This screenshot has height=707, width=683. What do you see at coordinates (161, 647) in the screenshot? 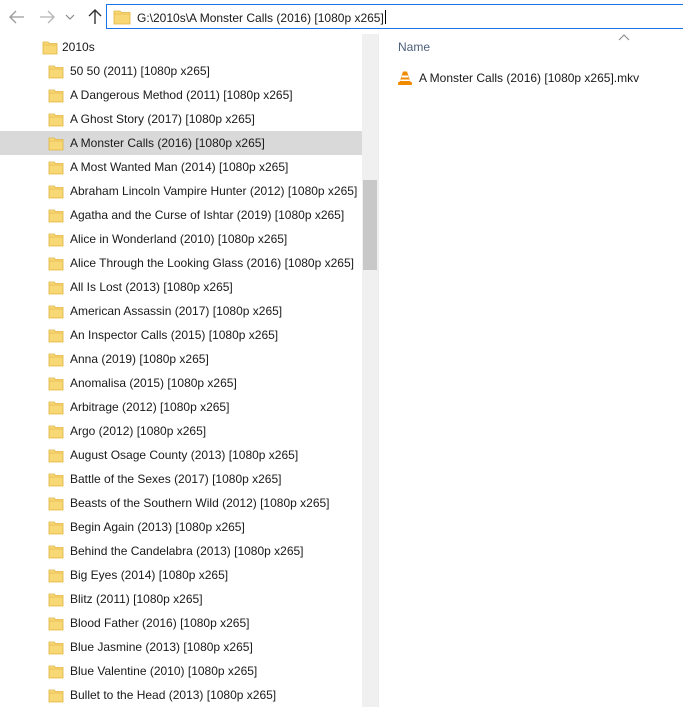
I see `tree-item-label: Blue Jasmine (2013) [1080p x265]` at bounding box center [161, 647].